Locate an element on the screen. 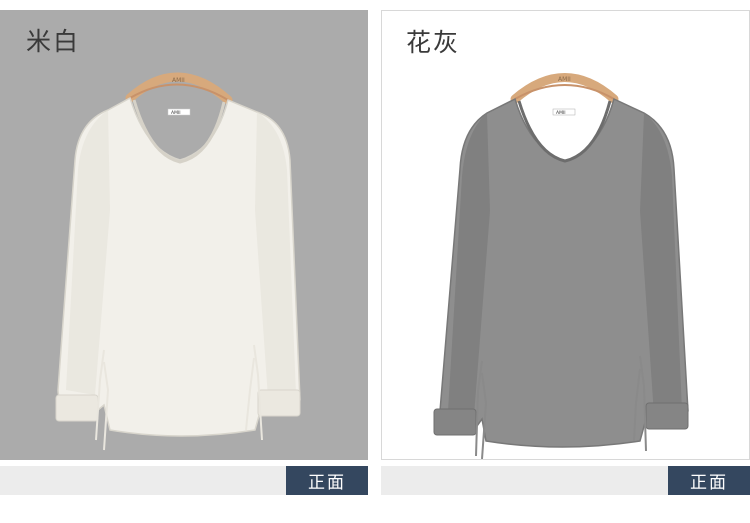 The image size is (750, 523). caption-bar-grey: 正面 is located at coordinates (565, 480).